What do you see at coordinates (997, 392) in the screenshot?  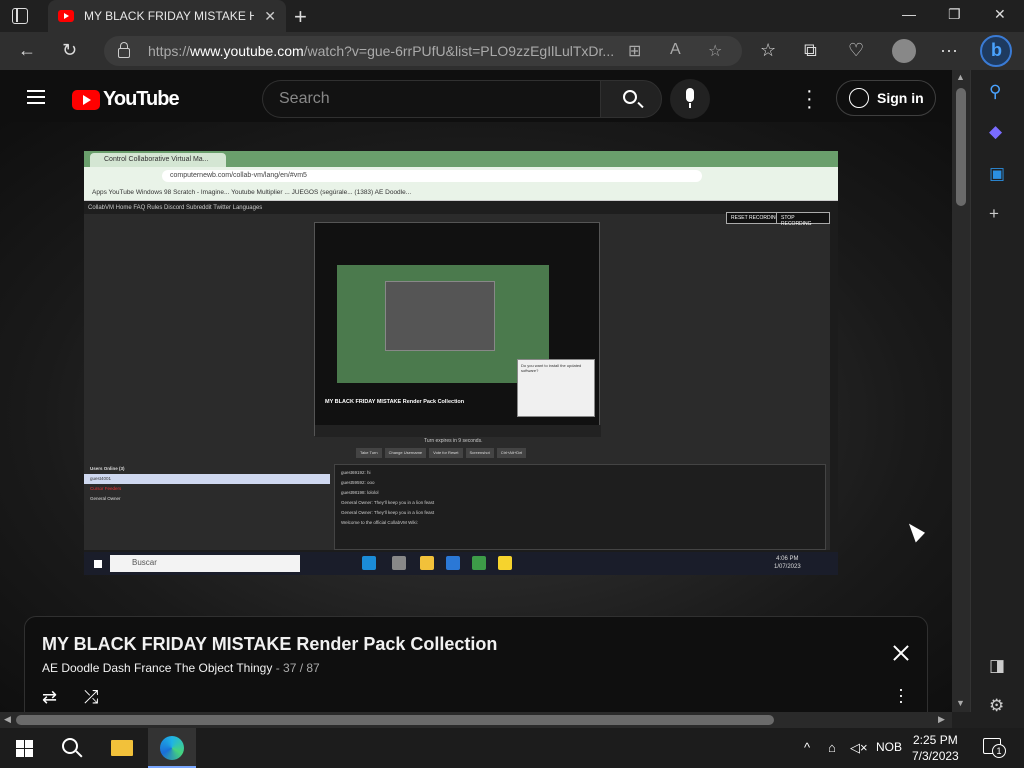 I see `edge-sidebar: ⚲ ◆ ▣ + ◨ ⚙` at bounding box center [997, 392].